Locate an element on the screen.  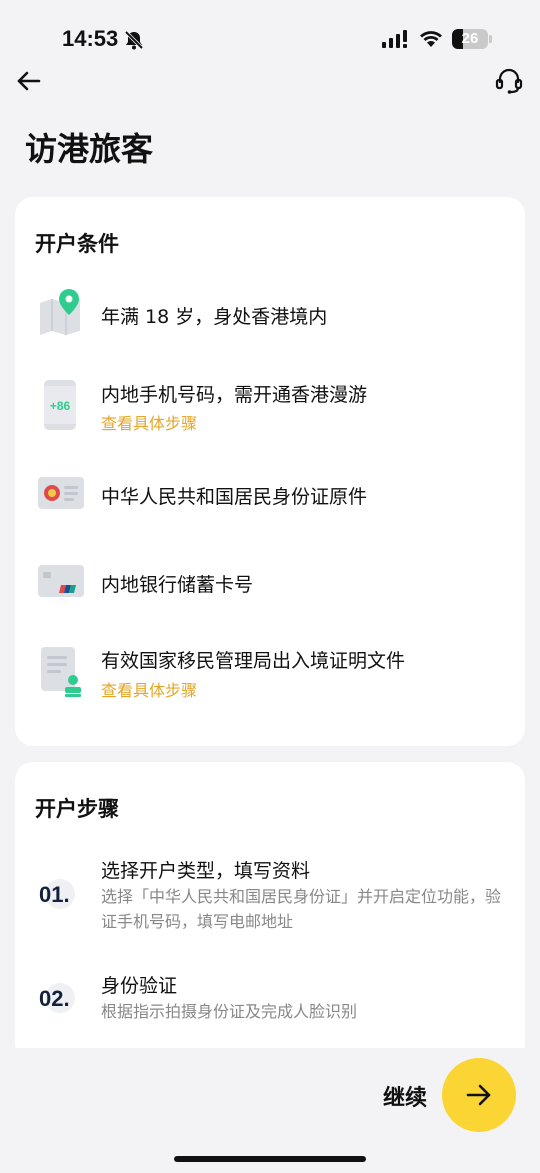
phone-icon: +86 is located at coordinates (60, 405).